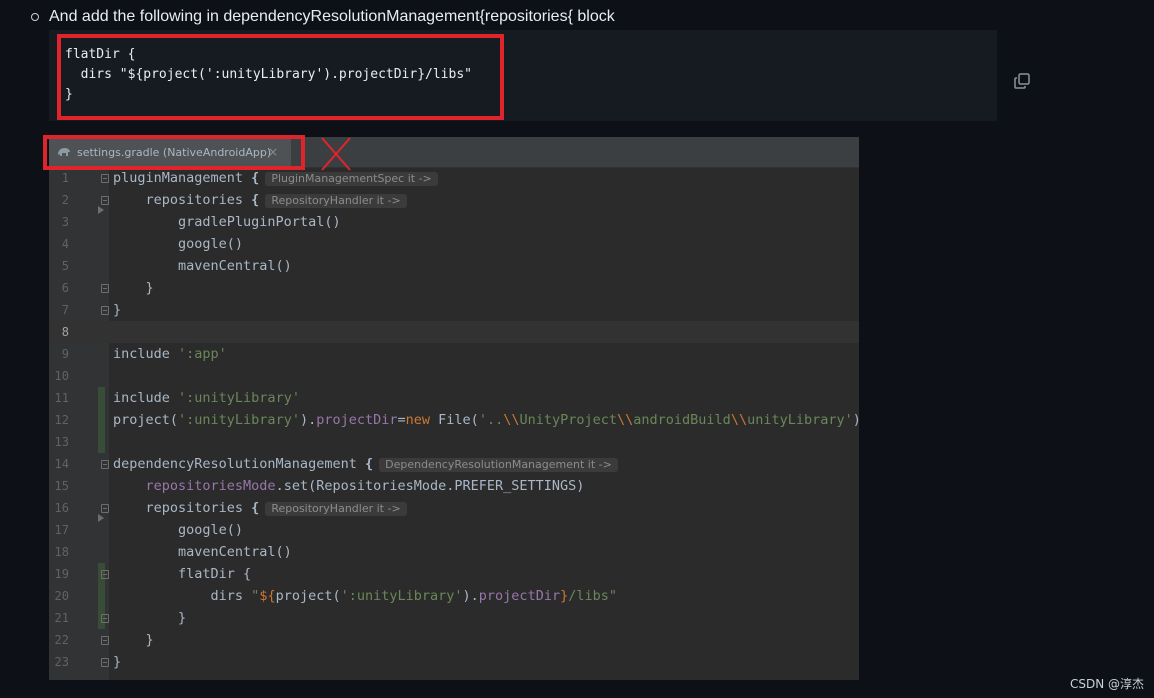  Describe the element at coordinates (65, 354) in the screenshot. I see `line-number: 9` at that location.